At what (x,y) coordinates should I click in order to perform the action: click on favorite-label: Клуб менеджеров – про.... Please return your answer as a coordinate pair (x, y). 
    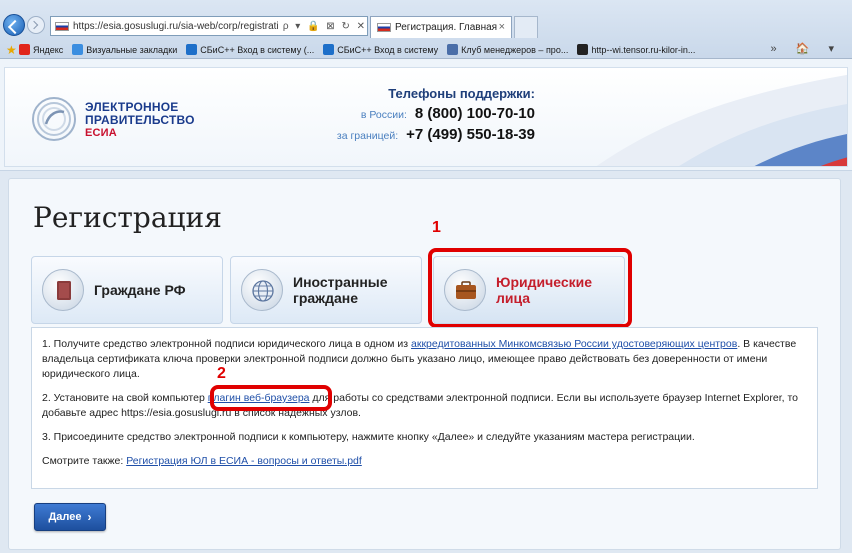
    Looking at the image, I should click on (515, 49).